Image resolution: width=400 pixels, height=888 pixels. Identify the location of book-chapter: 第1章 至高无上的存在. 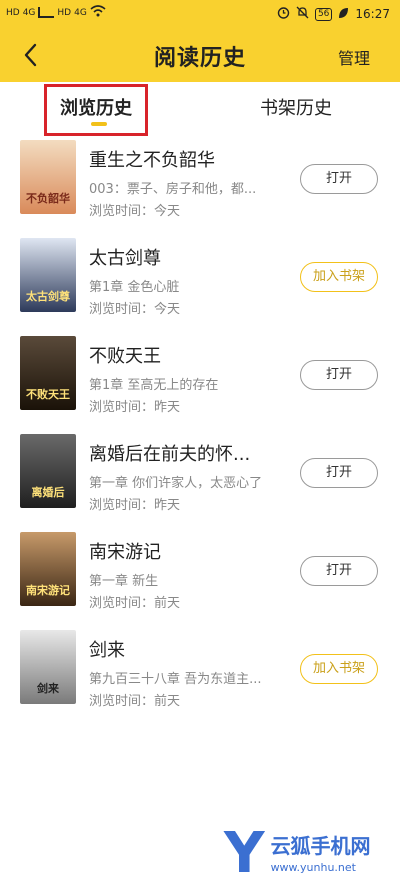
(154, 385).